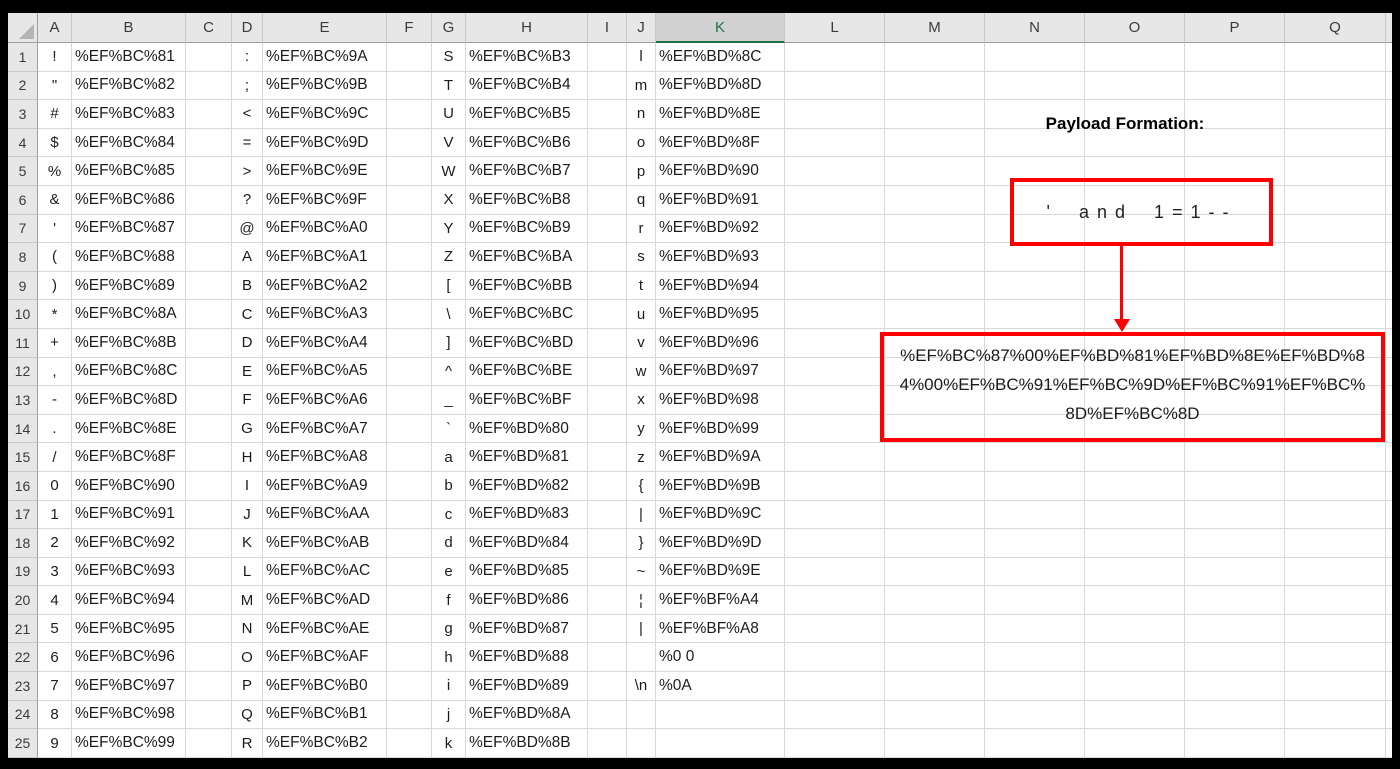  What do you see at coordinates (607, 686) in the screenshot?
I see `cell-I23` at bounding box center [607, 686].